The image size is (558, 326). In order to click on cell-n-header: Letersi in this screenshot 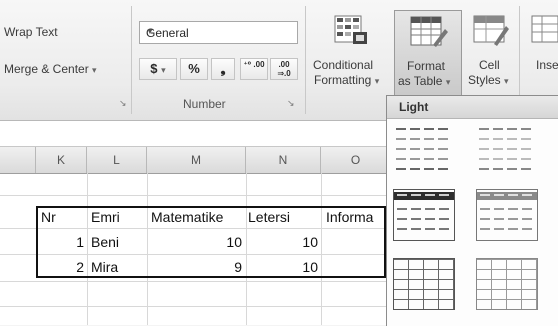, I will do `click(269, 217)`.